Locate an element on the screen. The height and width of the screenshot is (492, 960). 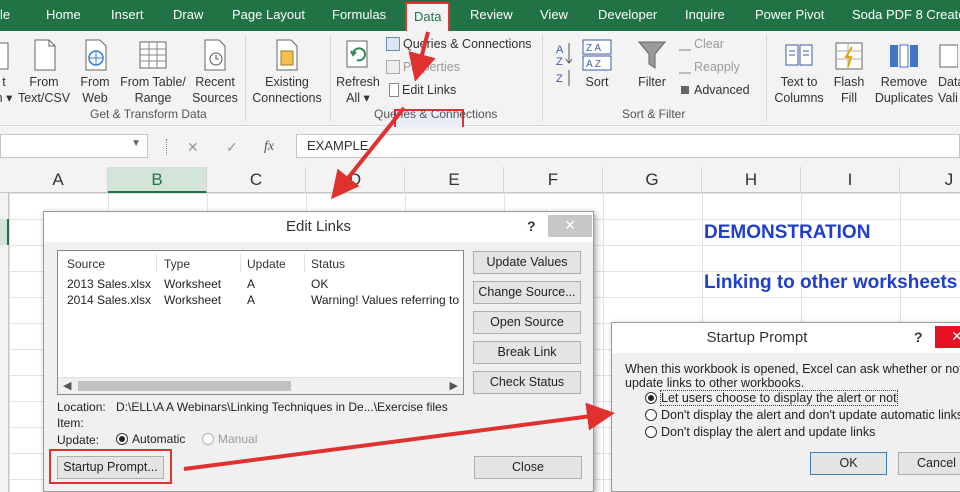
check-status-button: Check Status is located at coordinates (527, 382).